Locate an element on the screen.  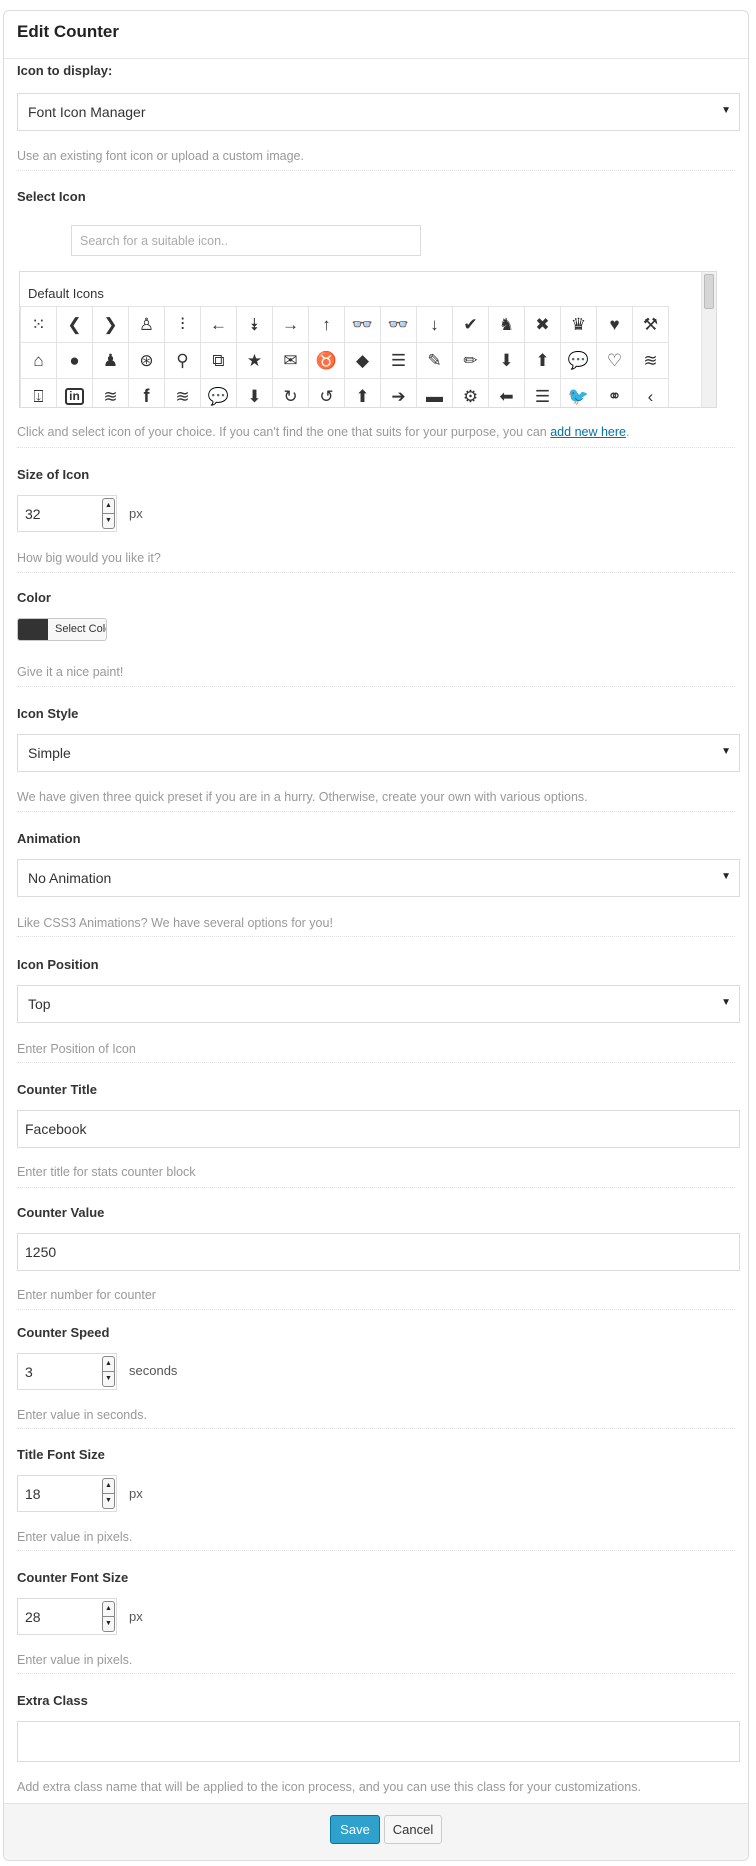
shooting-star-icon: ★ is located at coordinates (254, 360).